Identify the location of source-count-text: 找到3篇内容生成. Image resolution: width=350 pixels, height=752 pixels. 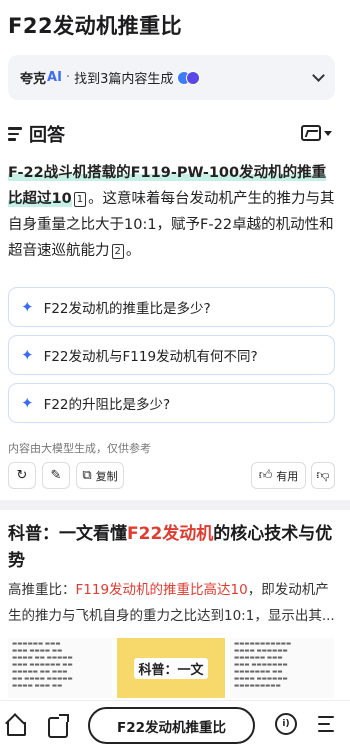
(124, 79).